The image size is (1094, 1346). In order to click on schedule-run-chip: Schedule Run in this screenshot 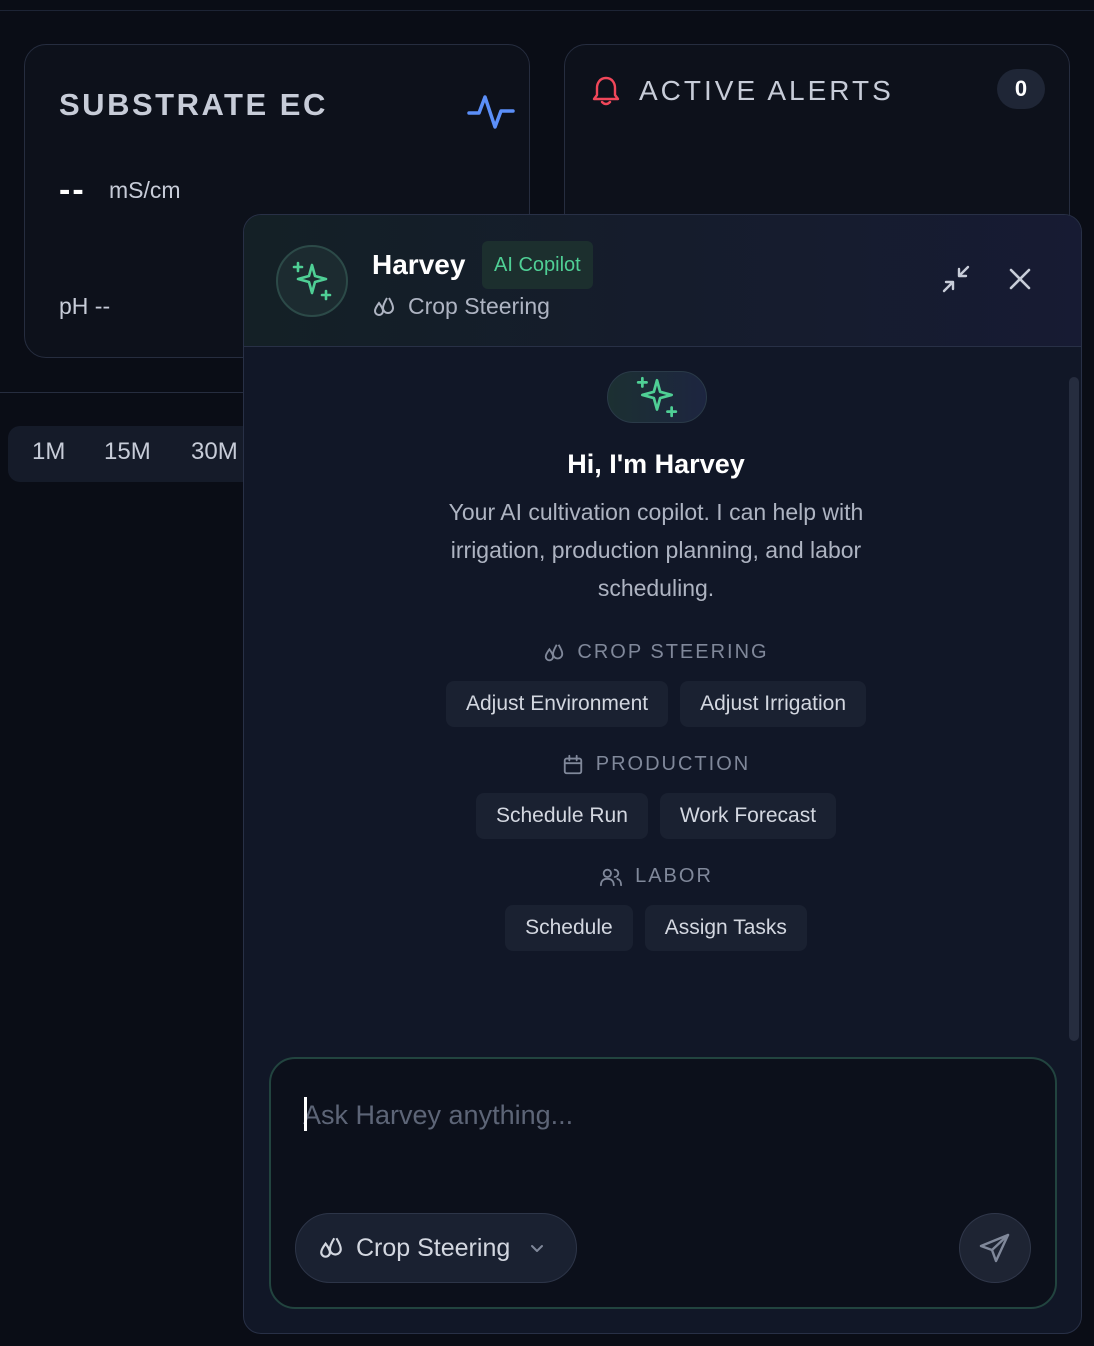, I will do `click(561, 816)`.